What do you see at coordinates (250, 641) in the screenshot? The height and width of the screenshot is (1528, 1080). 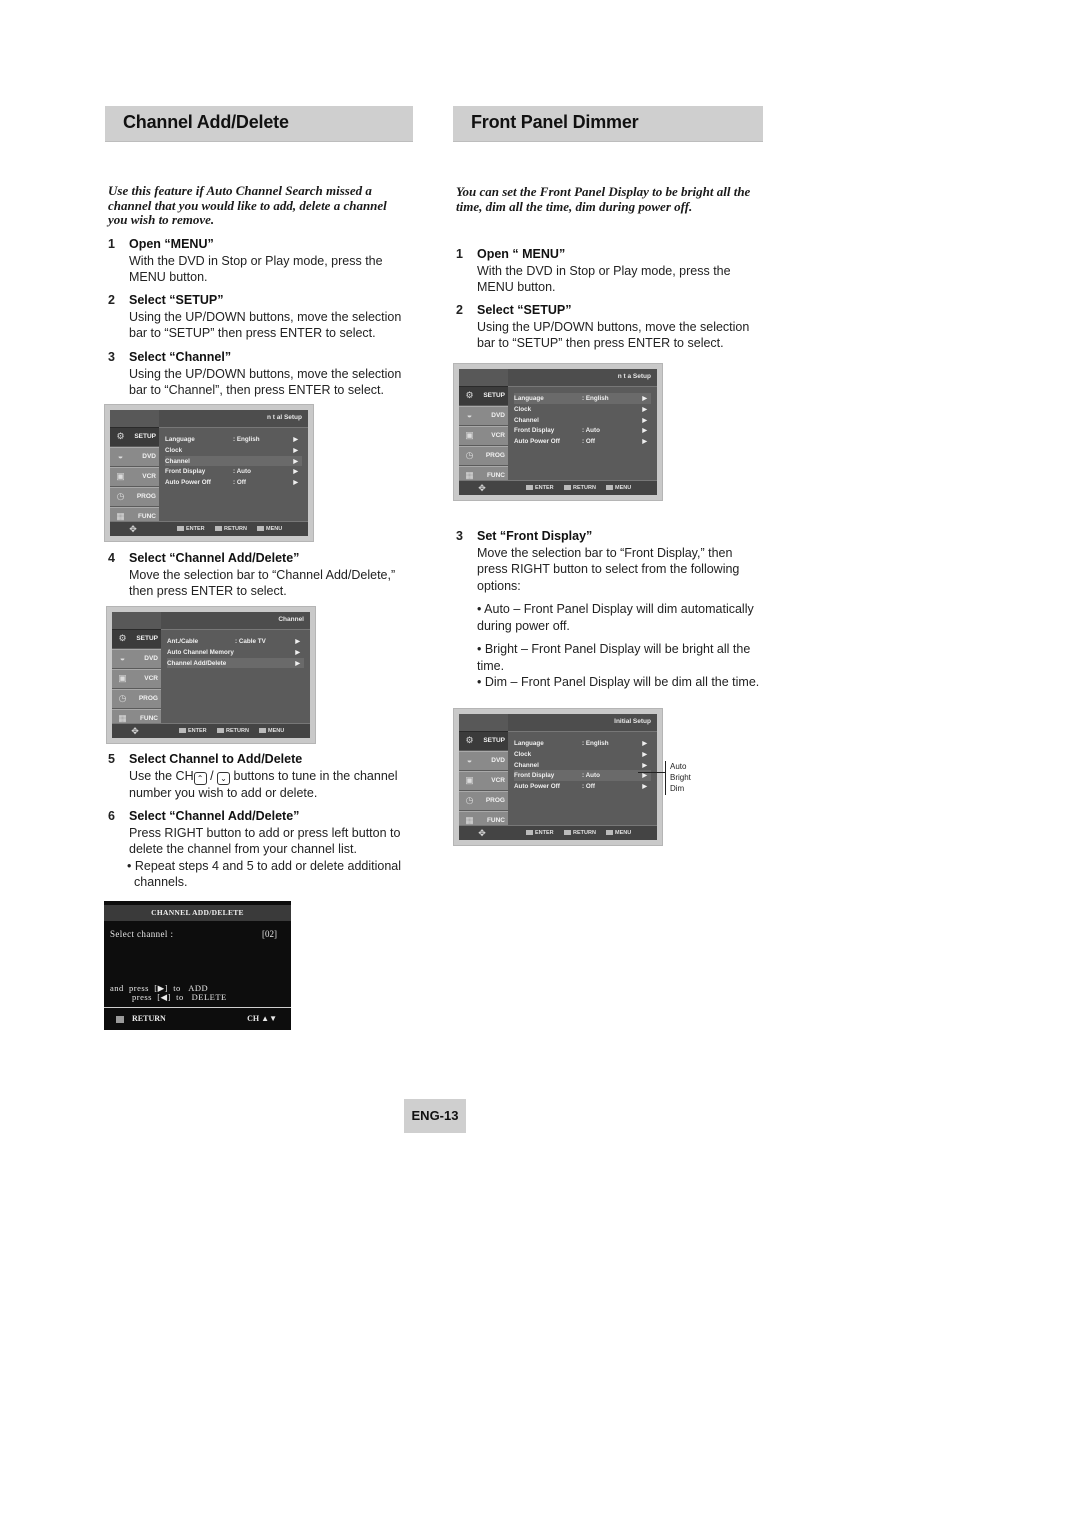 I see `osd-row-value: : Cable TV` at bounding box center [250, 641].